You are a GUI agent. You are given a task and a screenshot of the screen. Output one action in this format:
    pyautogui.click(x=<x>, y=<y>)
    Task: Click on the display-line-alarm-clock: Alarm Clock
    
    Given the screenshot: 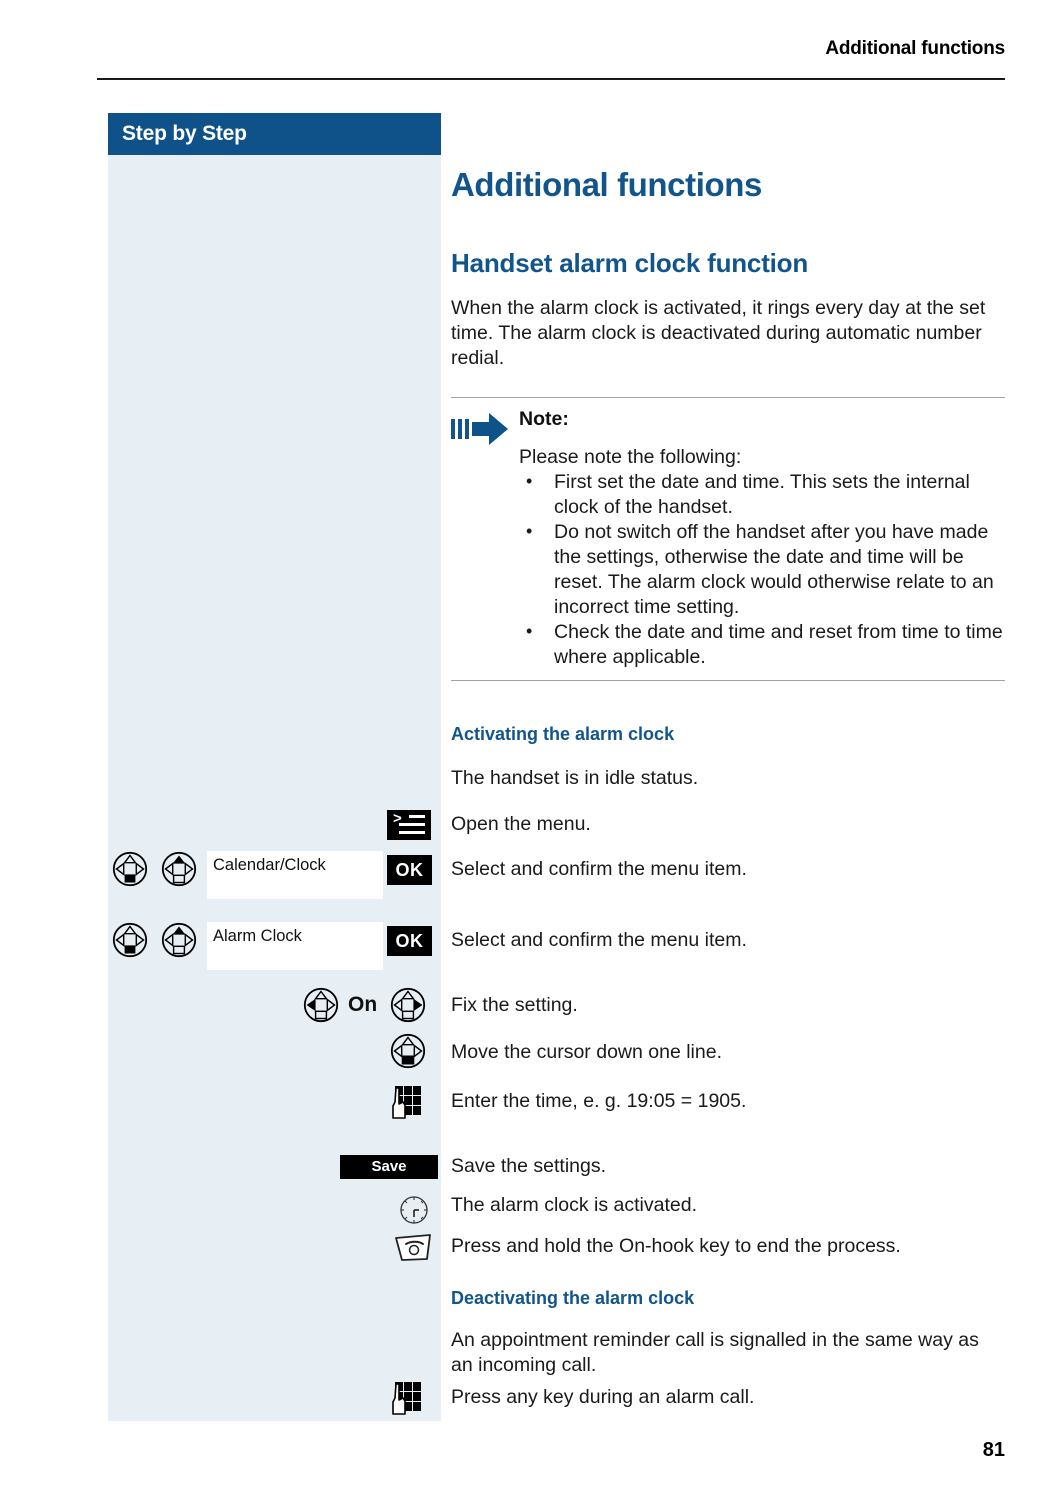 What is the action you would take?
    pyautogui.click(x=295, y=946)
    